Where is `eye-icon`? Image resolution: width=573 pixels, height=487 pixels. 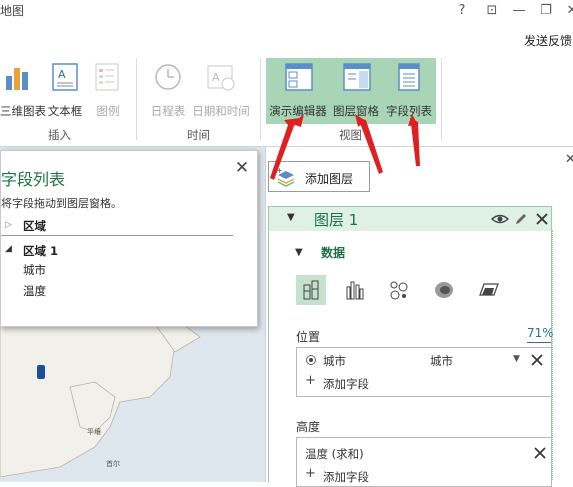
eye-icon is located at coordinates (500, 219).